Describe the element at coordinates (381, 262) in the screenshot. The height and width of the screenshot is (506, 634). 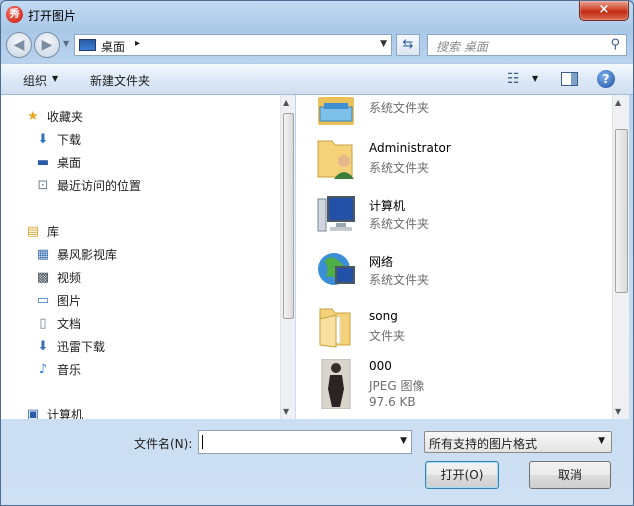
I see `file-name: 网络` at that location.